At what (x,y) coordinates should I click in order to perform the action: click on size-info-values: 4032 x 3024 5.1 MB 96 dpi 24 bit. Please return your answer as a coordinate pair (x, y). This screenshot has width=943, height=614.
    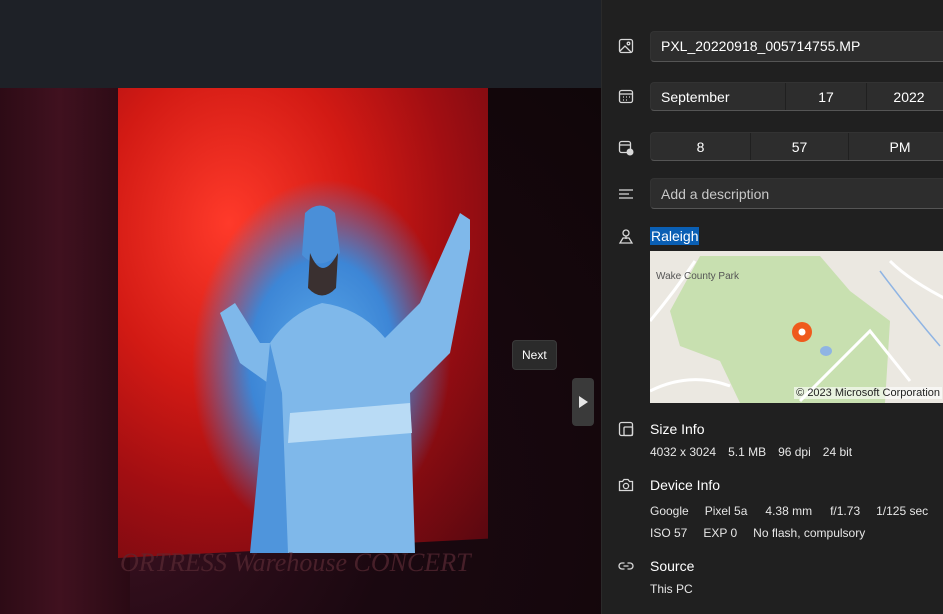
    Looking at the image, I should click on (759, 452).